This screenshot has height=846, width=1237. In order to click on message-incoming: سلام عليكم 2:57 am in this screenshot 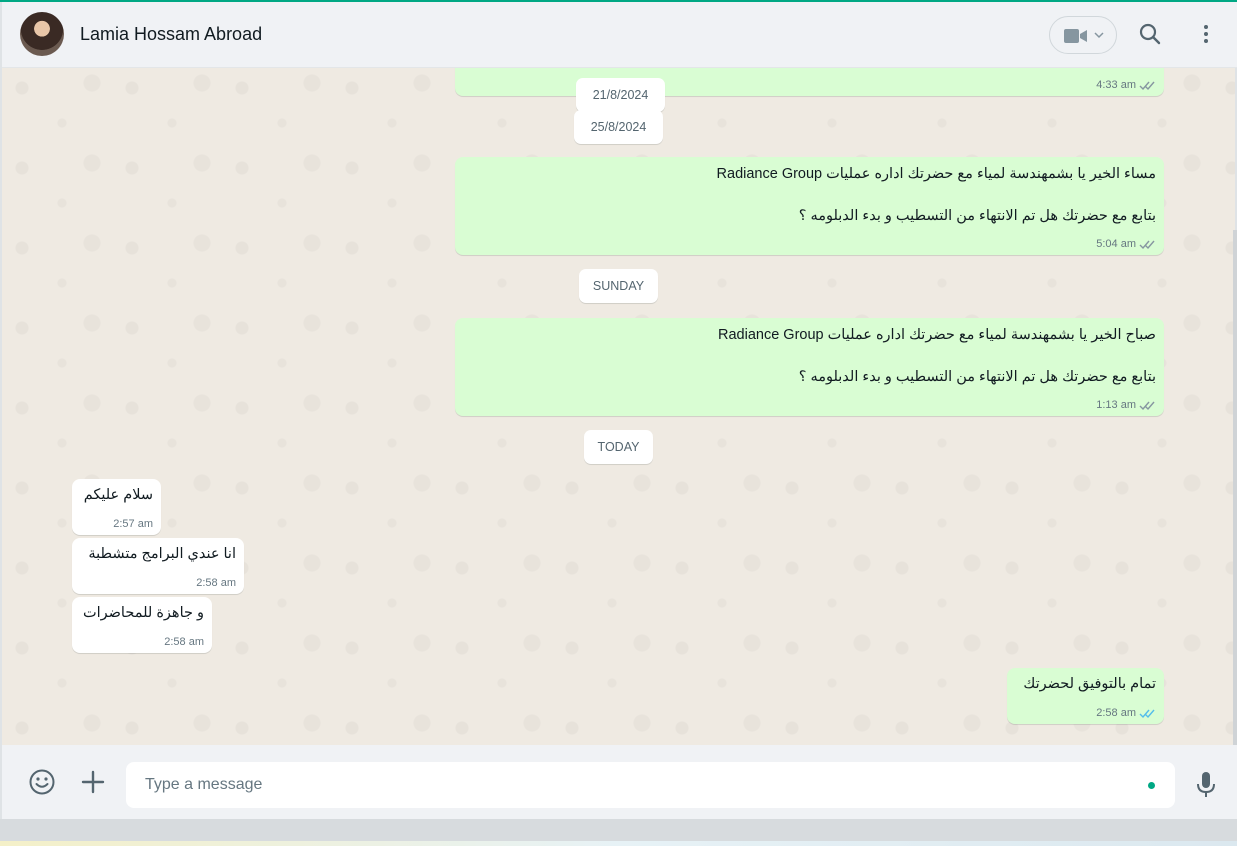, I will do `click(116, 507)`.